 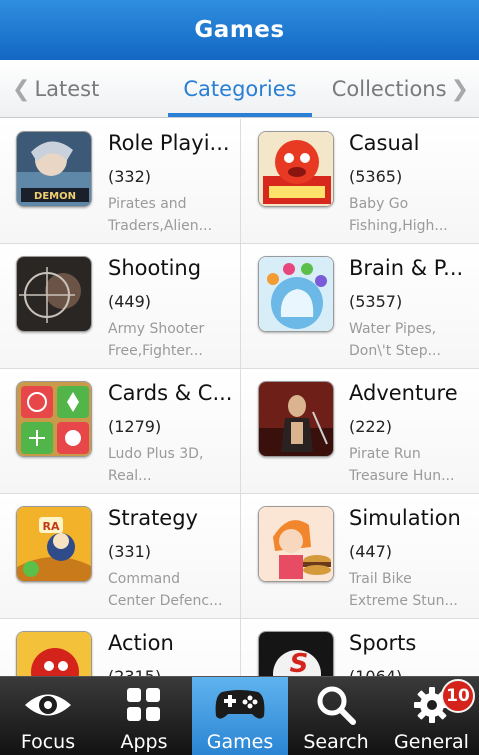 I want to click on notification-badge: 10, so click(x=458, y=696).